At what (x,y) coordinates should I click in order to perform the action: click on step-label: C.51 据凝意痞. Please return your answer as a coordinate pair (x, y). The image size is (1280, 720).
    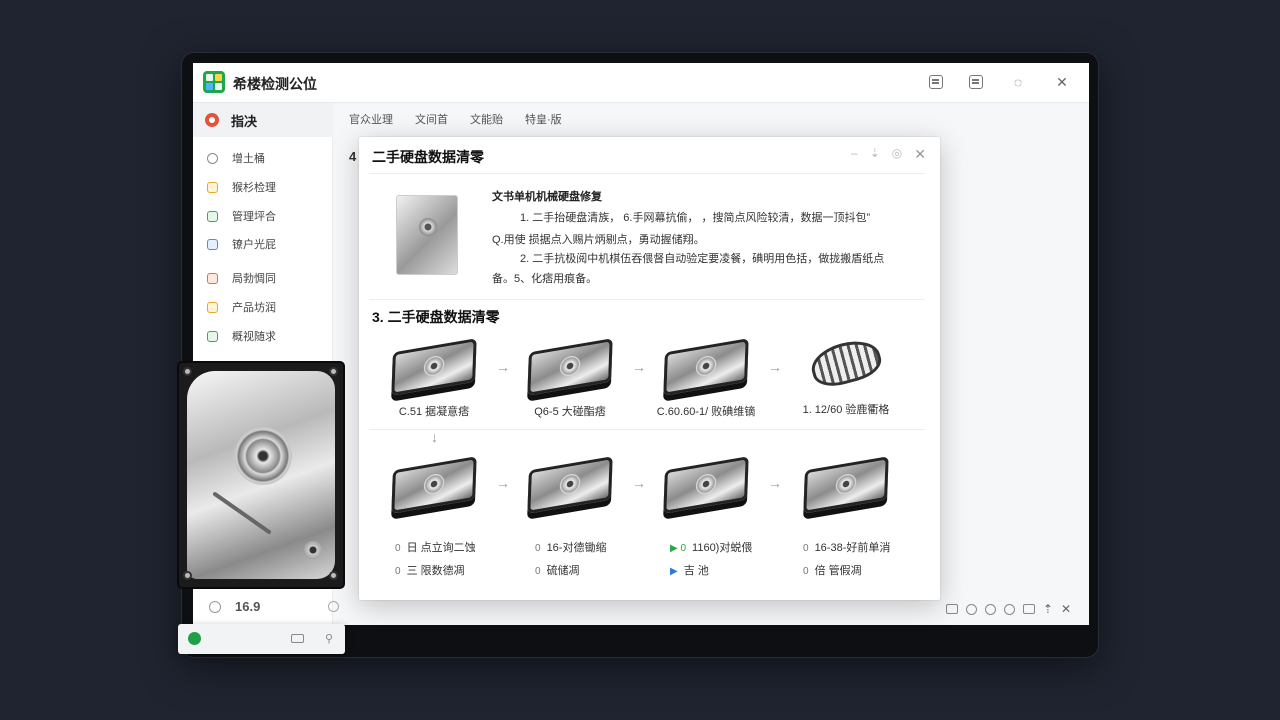
    Looking at the image, I should click on (434, 412).